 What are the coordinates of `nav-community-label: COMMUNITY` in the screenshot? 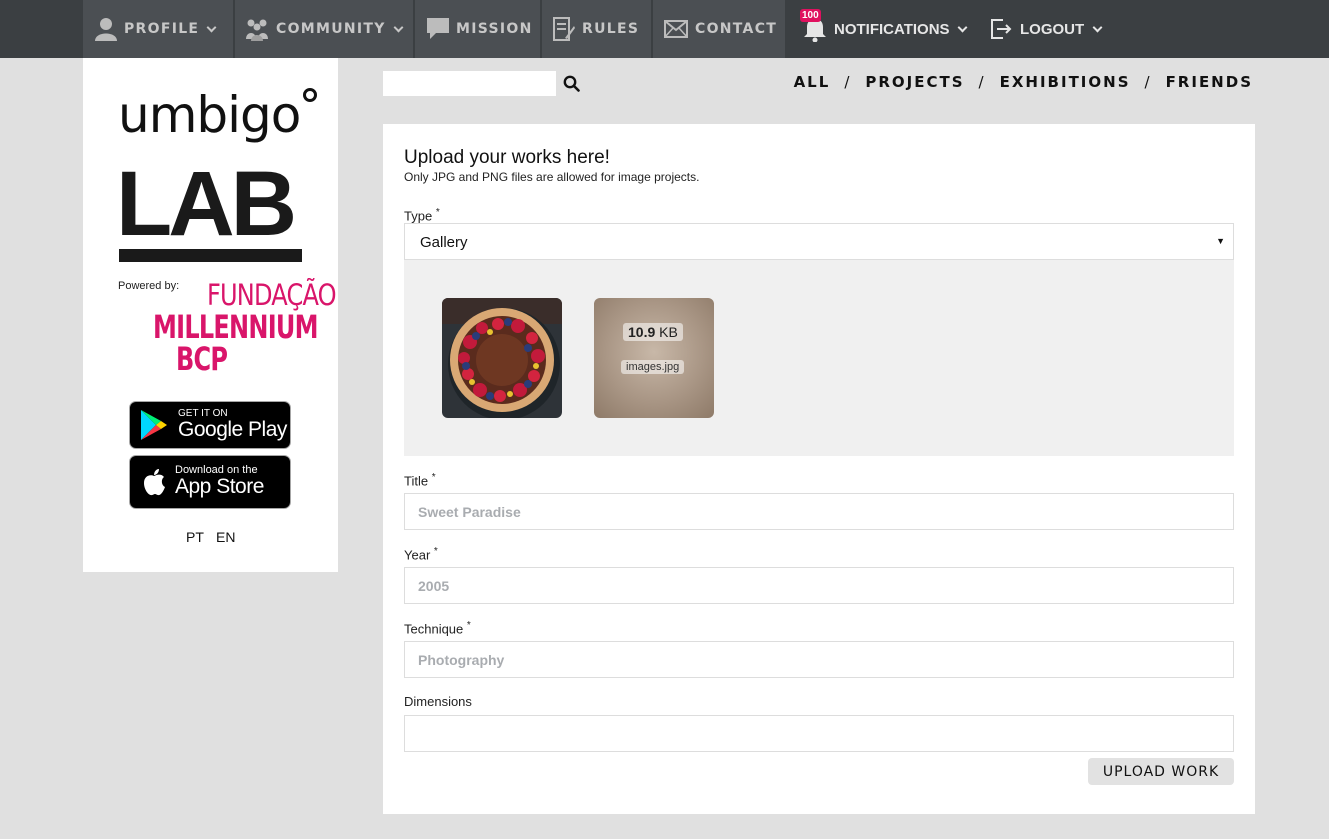 It's located at (331, 29).